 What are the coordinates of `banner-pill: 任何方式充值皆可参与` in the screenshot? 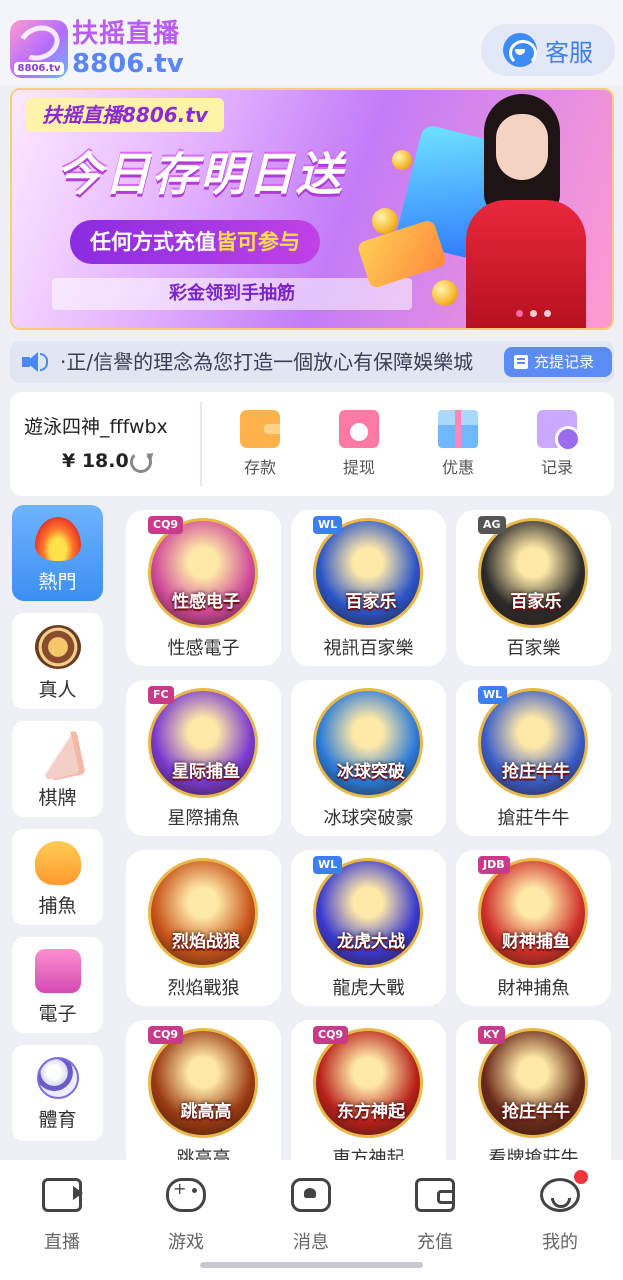 It's located at (195, 242).